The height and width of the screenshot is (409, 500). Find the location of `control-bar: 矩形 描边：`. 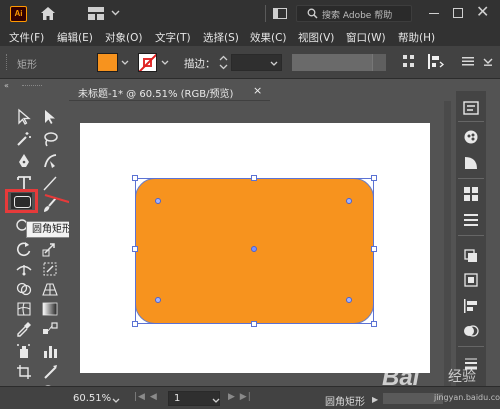

control-bar: 矩形 描边： is located at coordinates (250, 62).